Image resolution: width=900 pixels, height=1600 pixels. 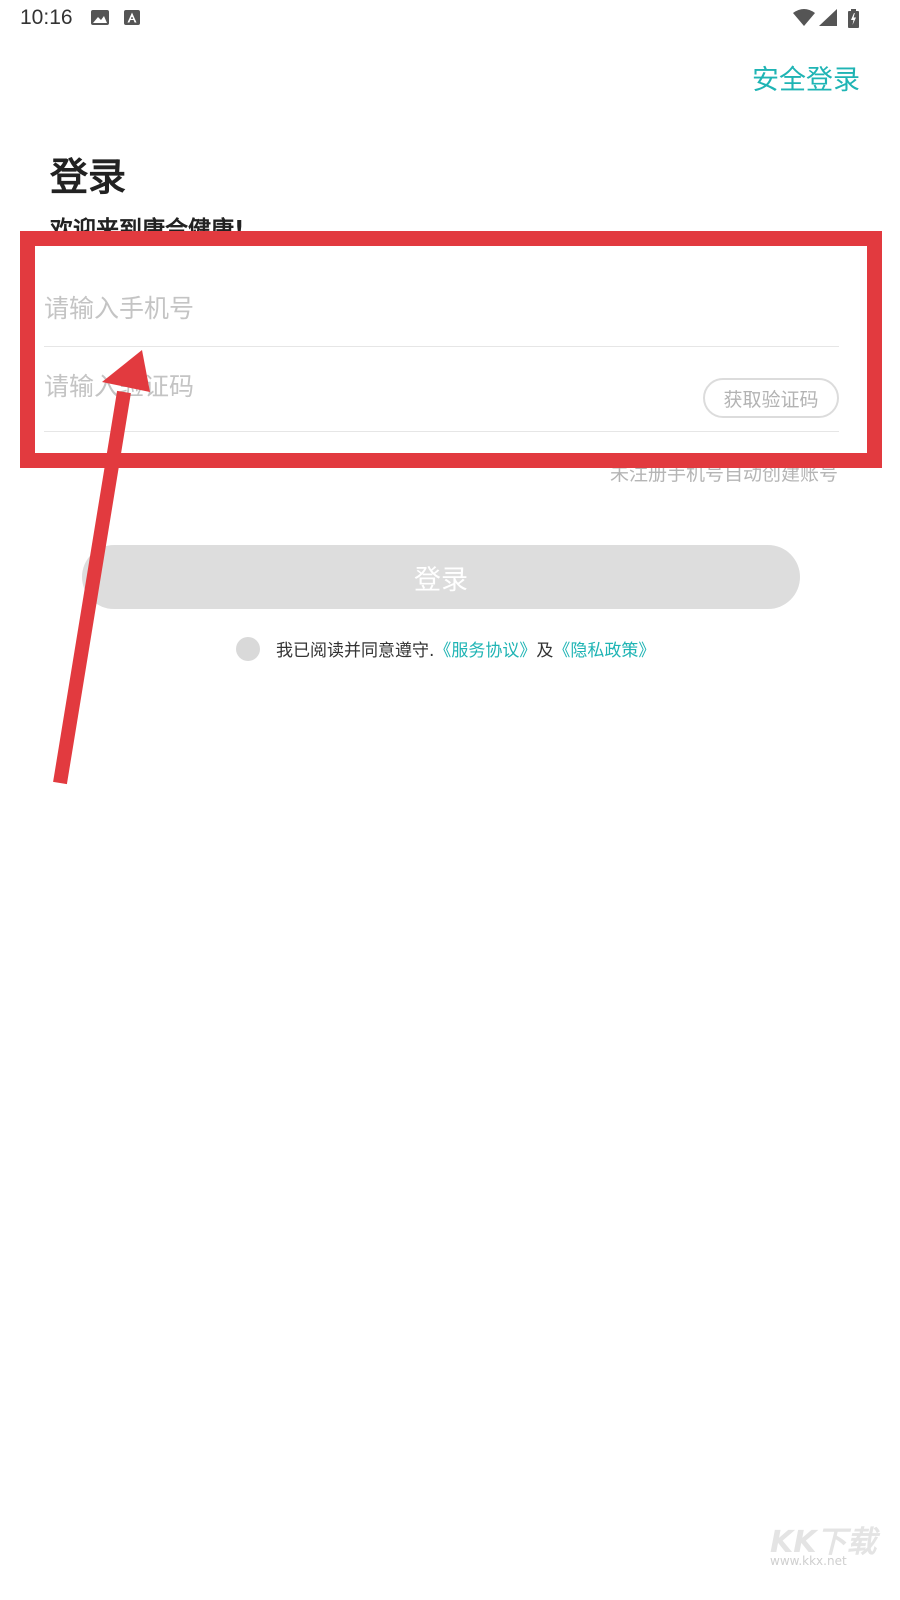 I want to click on agreement-and: 及, so click(x=545, y=651).